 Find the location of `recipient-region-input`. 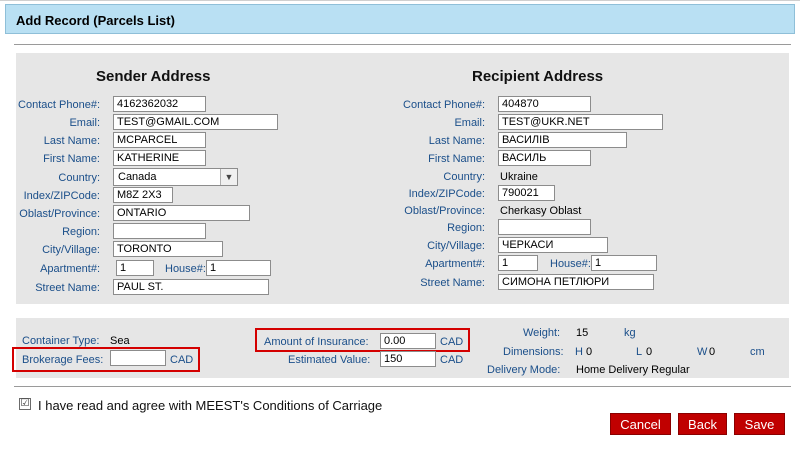

recipient-region-input is located at coordinates (544, 227).